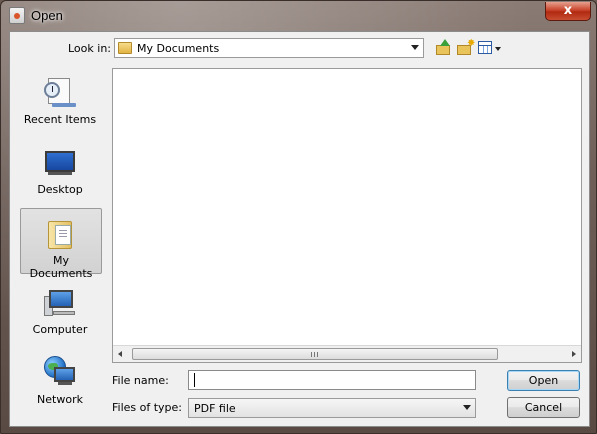 The height and width of the screenshot is (434, 597). I want to click on network-icon, so click(60, 372).